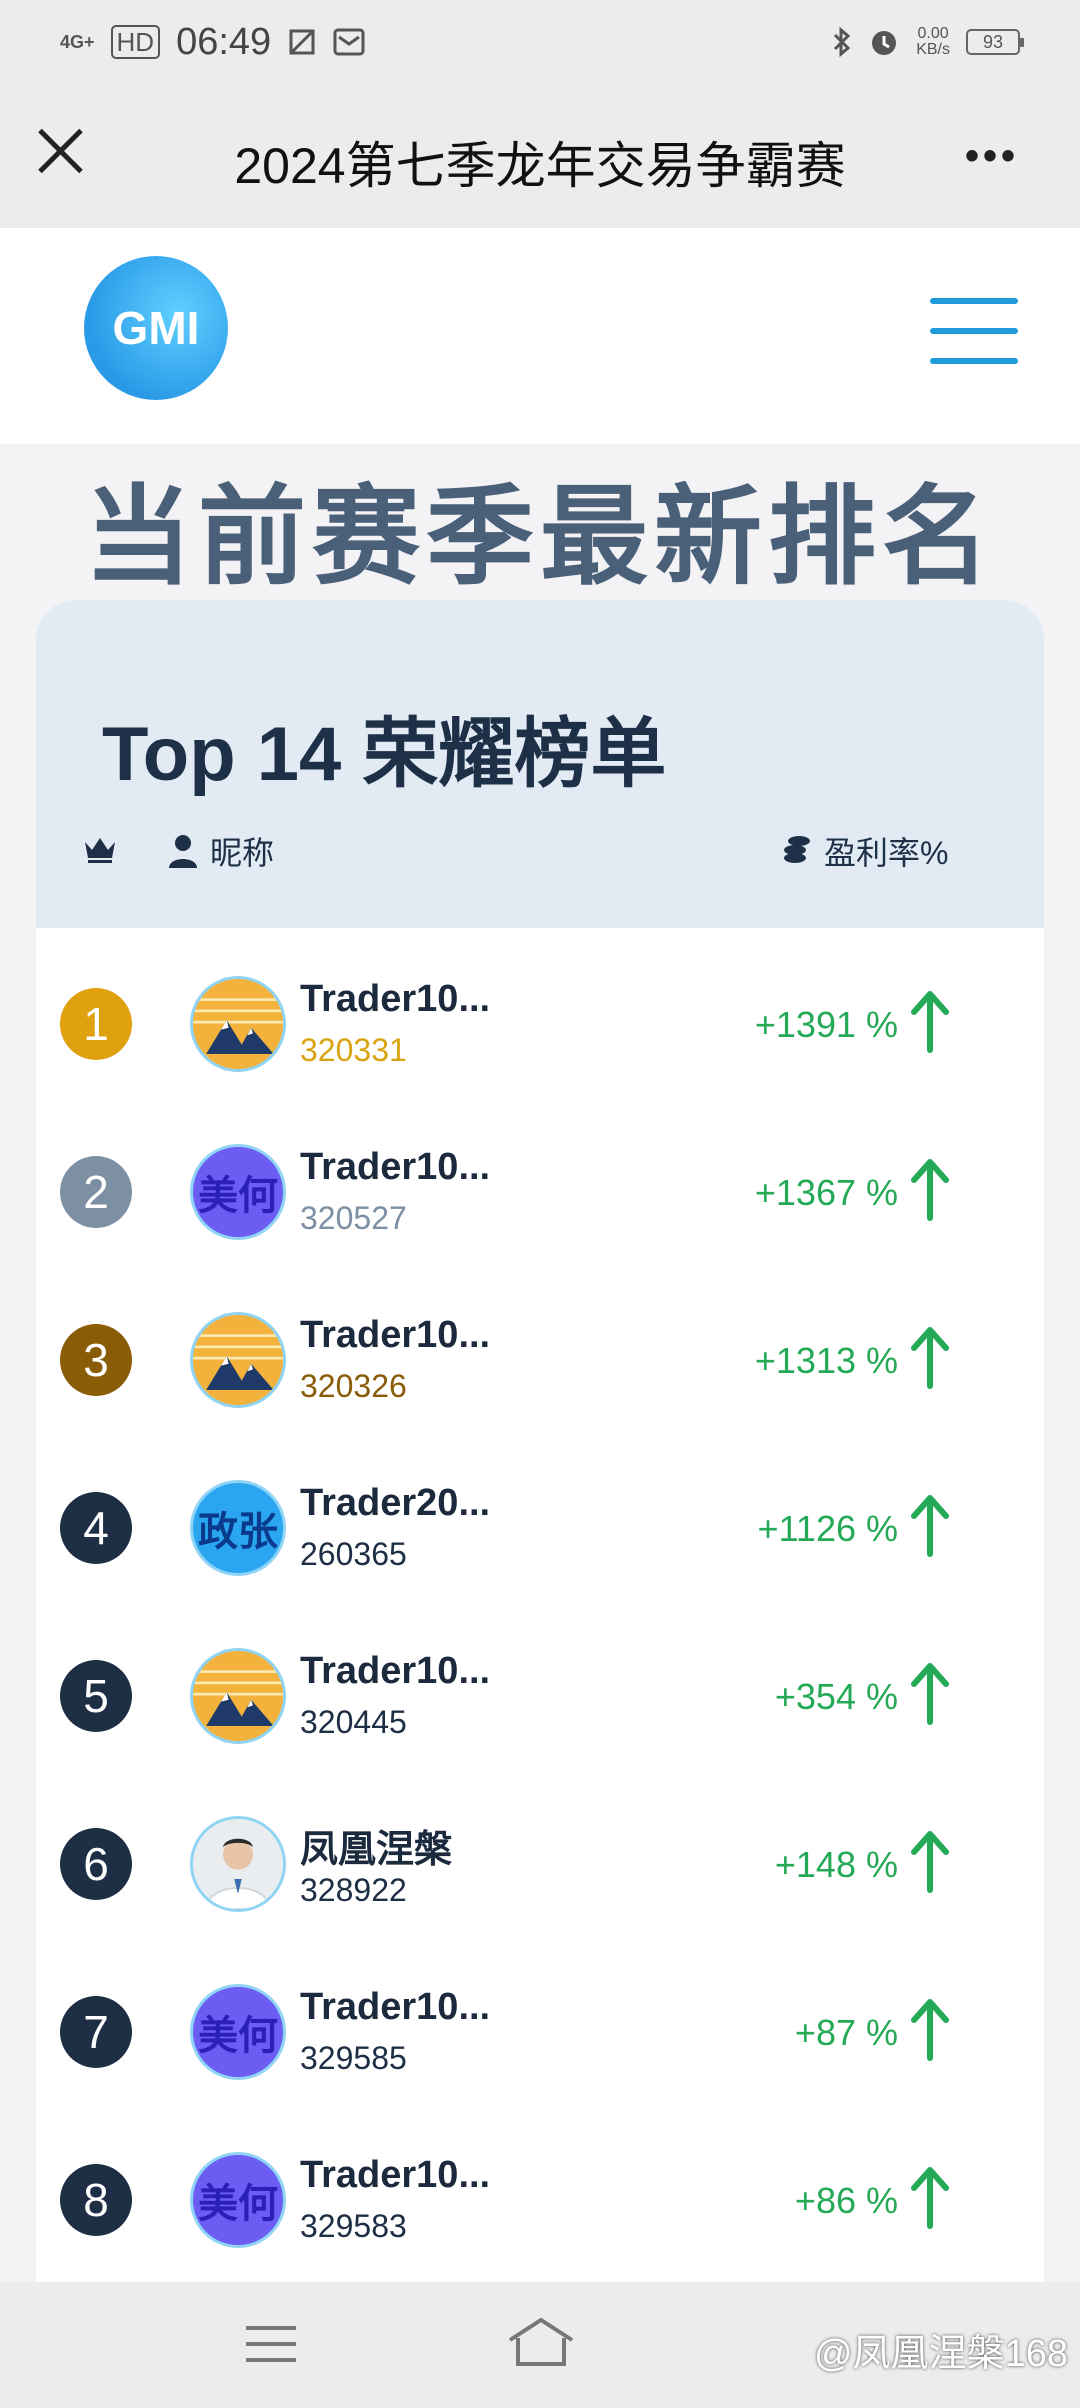 Image resolution: width=1080 pixels, height=2408 pixels. Describe the element at coordinates (384, 754) in the screenshot. I see `leaderboard-title: Top 14 荣耀榜单` at that location.